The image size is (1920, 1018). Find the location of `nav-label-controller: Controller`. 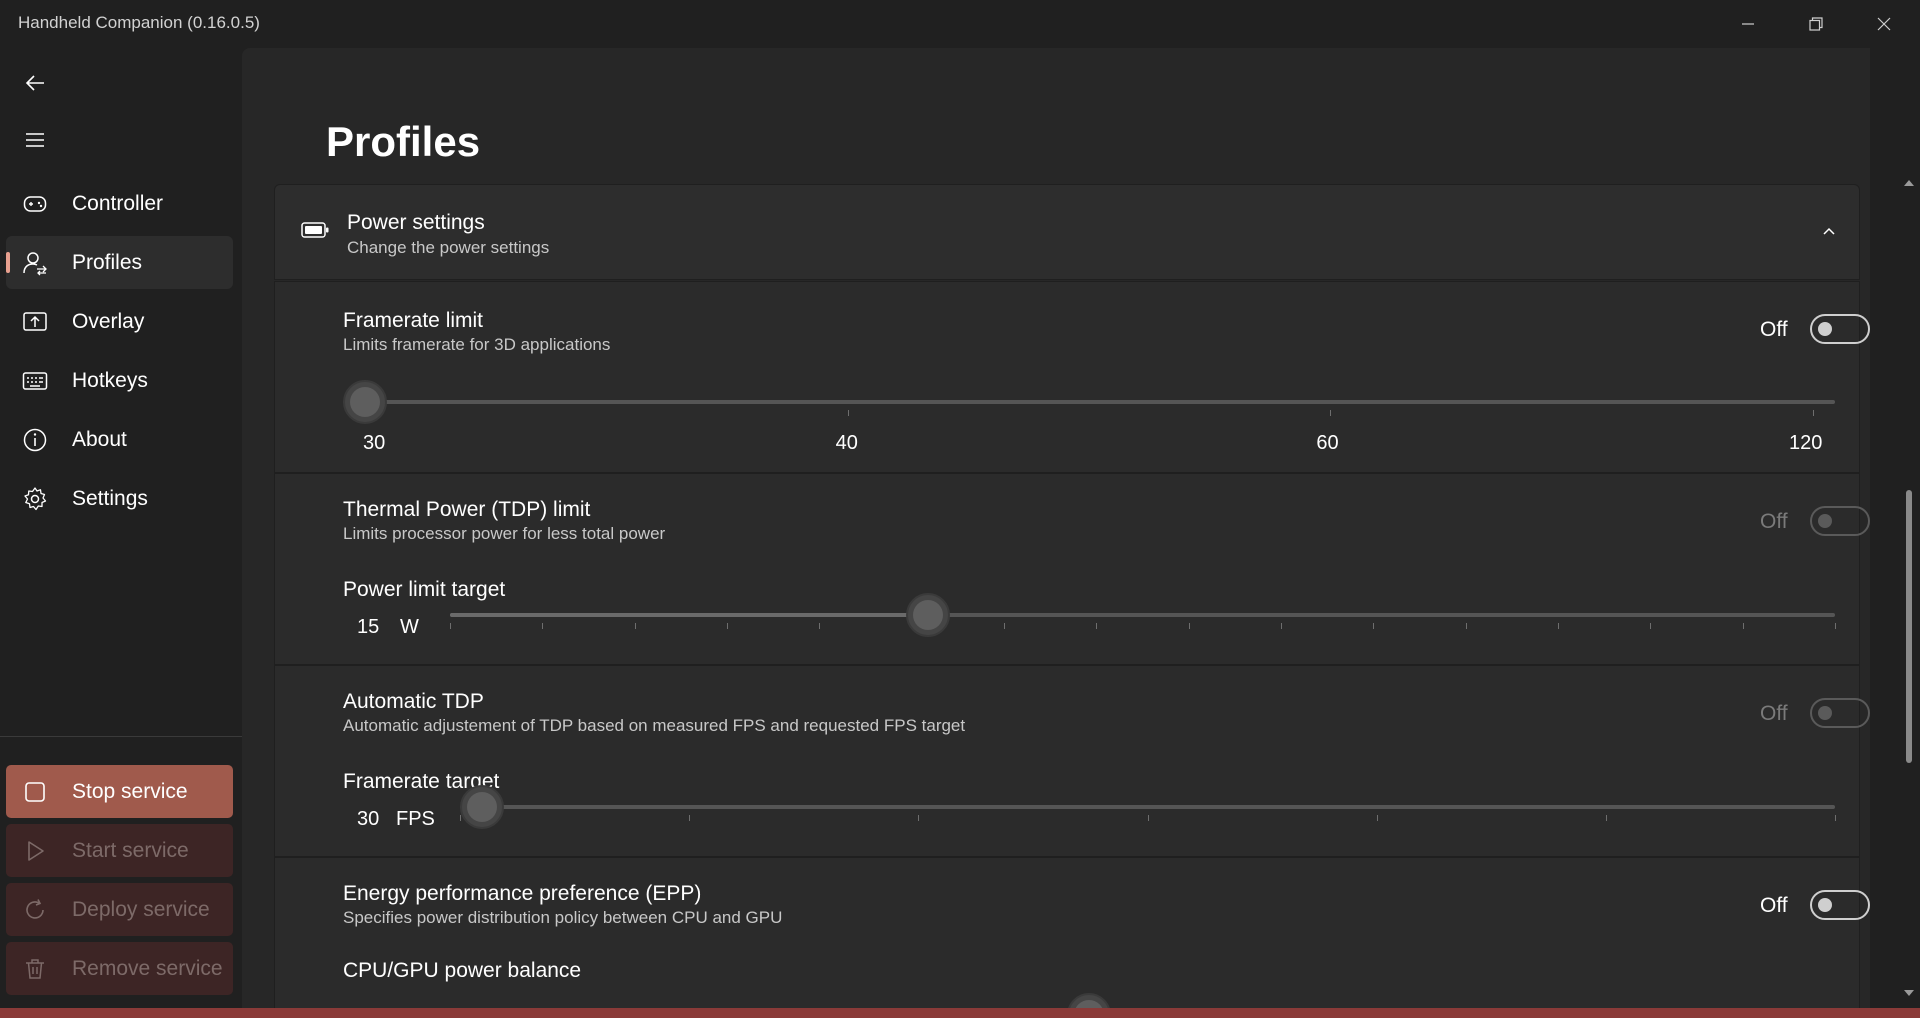

nav-label-controller: Controller is located at coordinates (118, 203).